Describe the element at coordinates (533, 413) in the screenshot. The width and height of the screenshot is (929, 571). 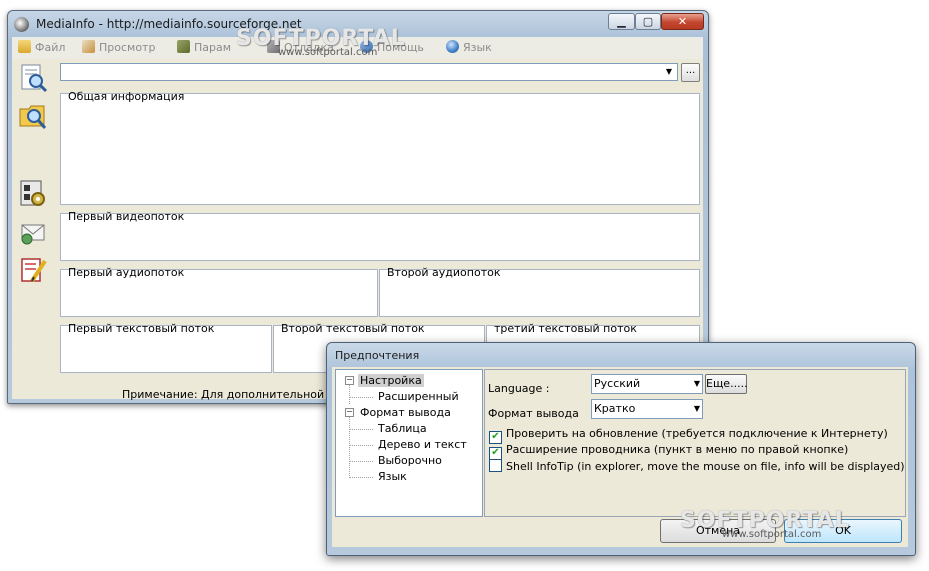
I see `output-format-label: Формат вывода` at that location.